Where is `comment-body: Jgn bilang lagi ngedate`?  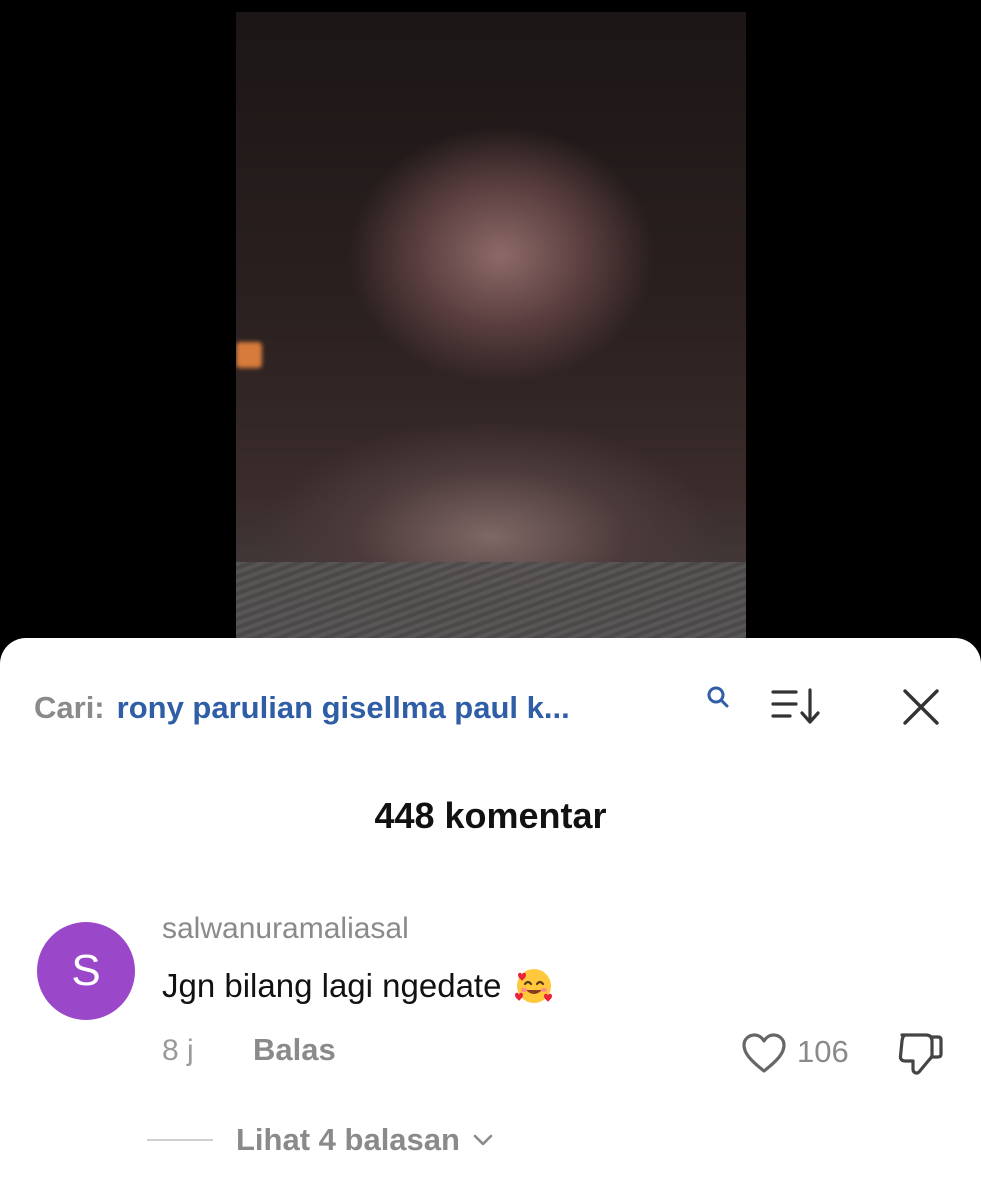
comment-body: Jgn bilang lagi ngedate is located at coordinates (358, 986).